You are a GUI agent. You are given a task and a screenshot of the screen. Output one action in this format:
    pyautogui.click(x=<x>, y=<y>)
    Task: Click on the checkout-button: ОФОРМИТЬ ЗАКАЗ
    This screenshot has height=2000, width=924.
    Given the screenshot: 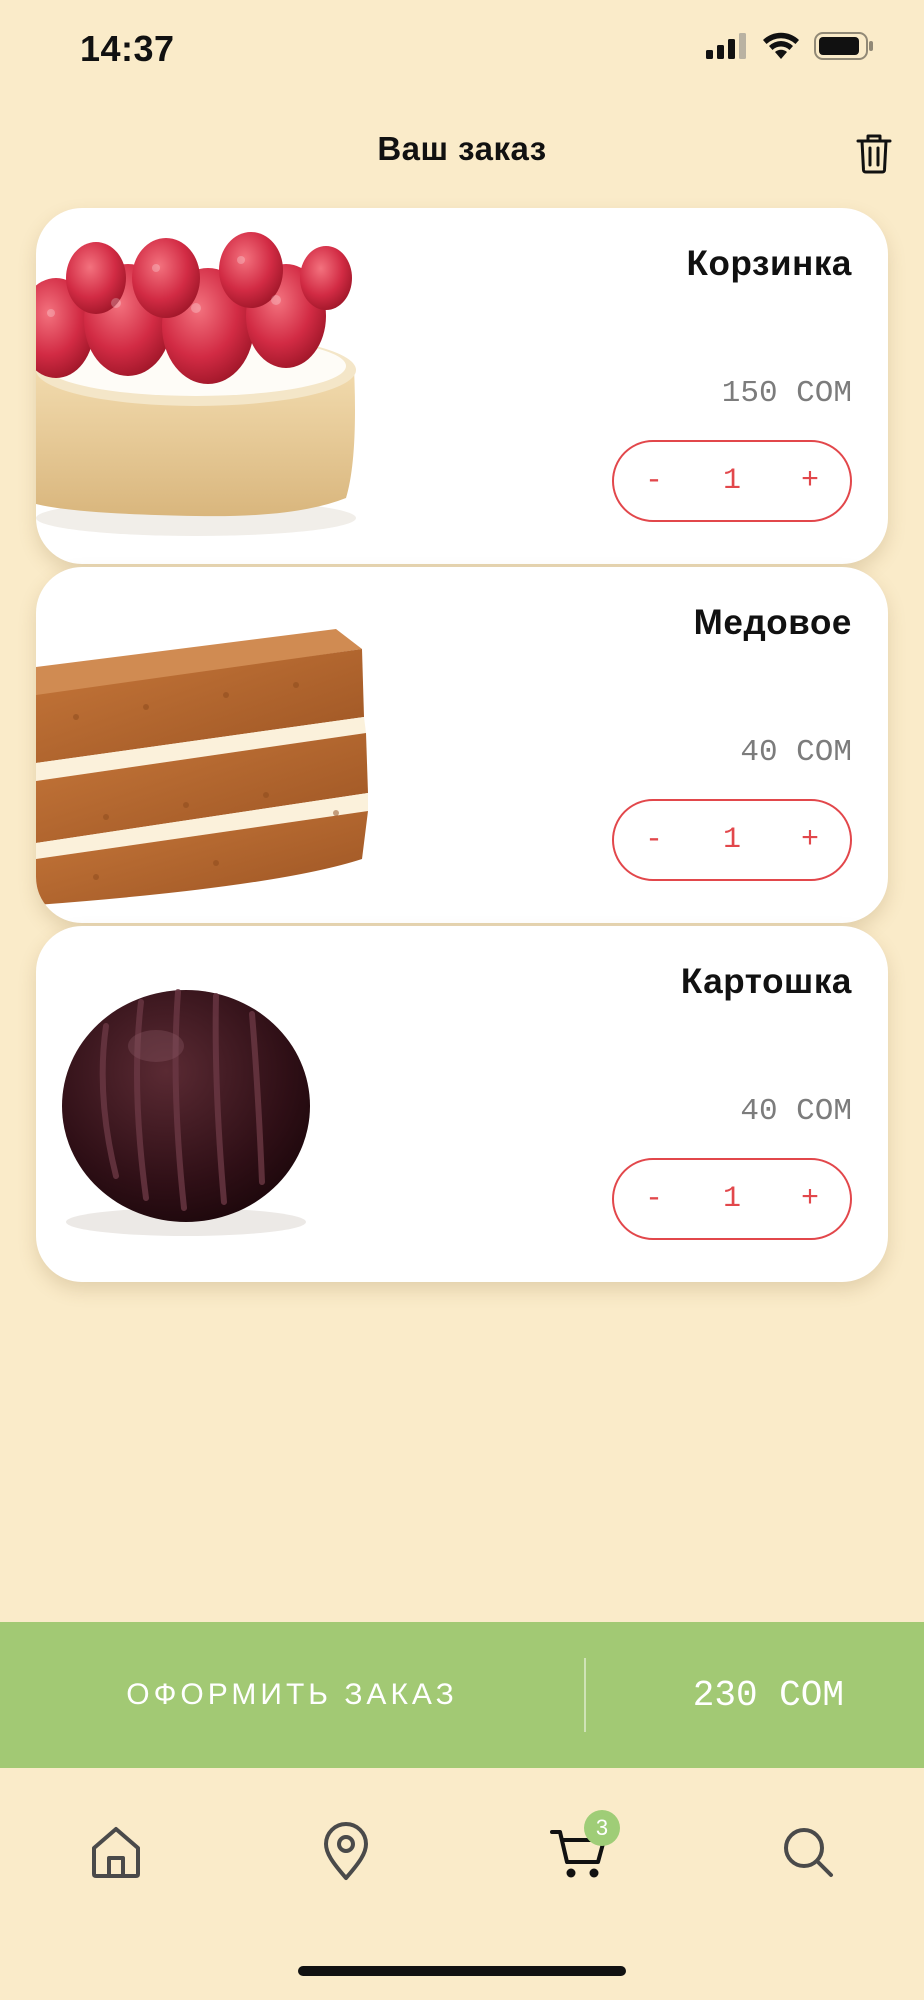 What is the action you would take?
    pyautogui.click(x=292, y=1695)
    